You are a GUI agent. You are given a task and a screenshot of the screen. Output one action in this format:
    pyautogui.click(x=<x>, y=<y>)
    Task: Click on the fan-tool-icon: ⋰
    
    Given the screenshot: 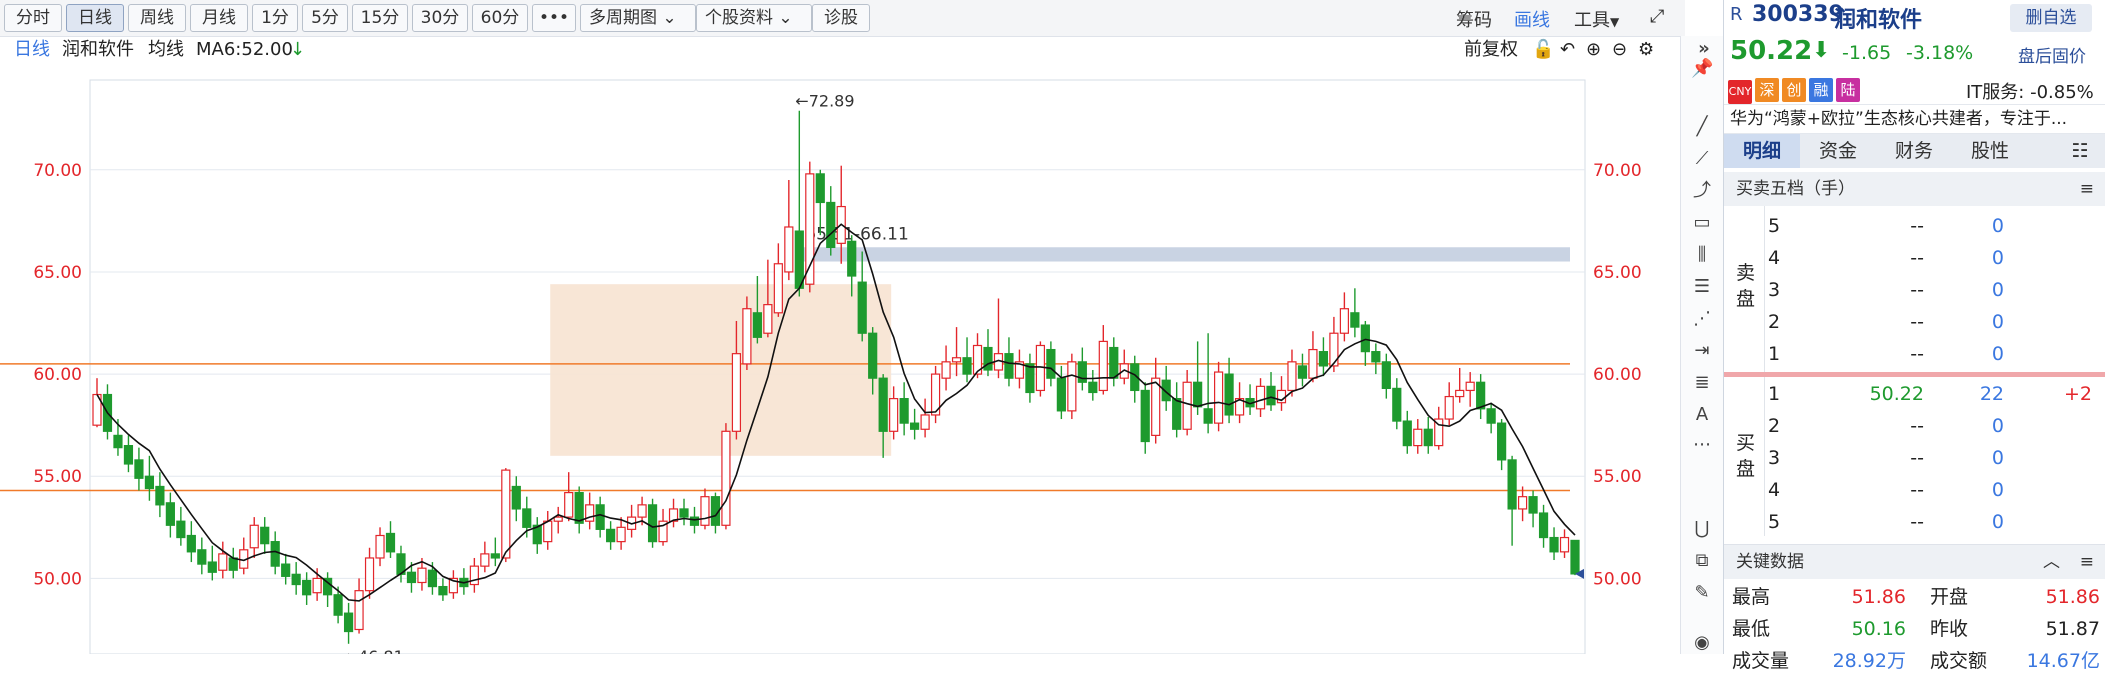 What is the action you would take?
    pyautogui.click(x=1702, y=319)
    